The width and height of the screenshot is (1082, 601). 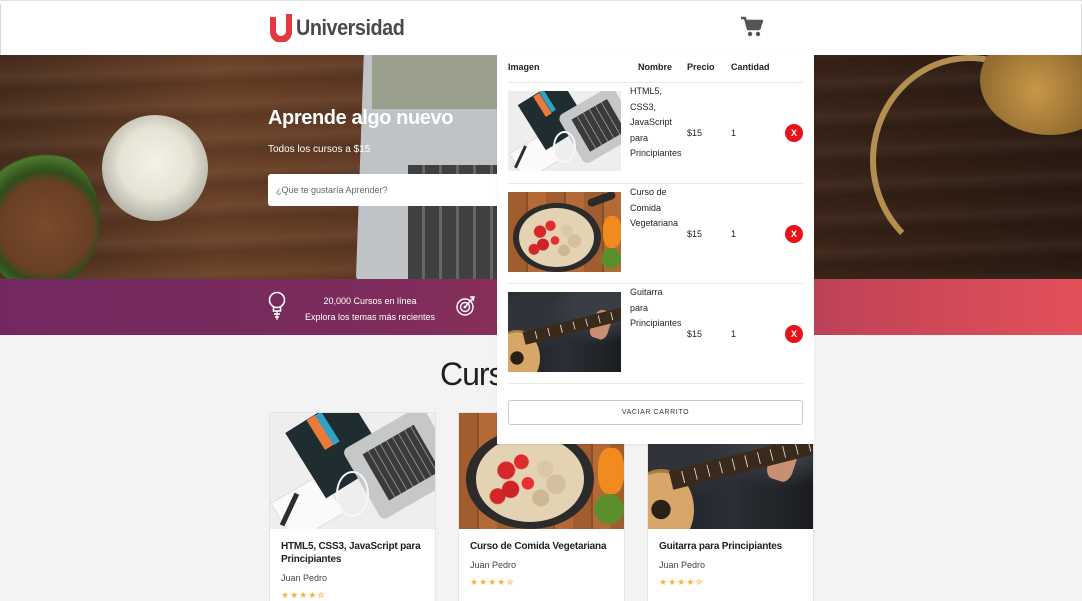 I want to click on promo-line-2: Explora los temas más recientes, so click(x=370, y=317).